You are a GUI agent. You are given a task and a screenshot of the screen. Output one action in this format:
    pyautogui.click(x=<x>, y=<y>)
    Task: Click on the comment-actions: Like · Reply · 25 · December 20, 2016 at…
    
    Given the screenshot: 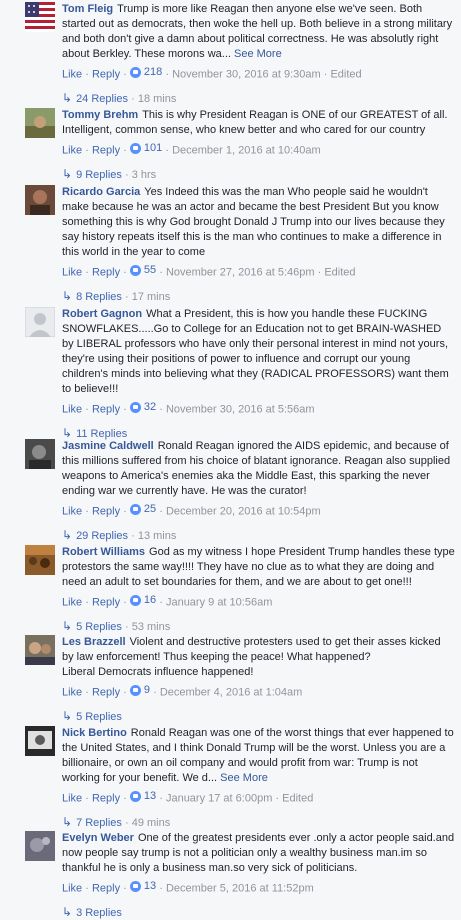 What is the action you would take?
    pyautogui.click(x=191, y=510)
    